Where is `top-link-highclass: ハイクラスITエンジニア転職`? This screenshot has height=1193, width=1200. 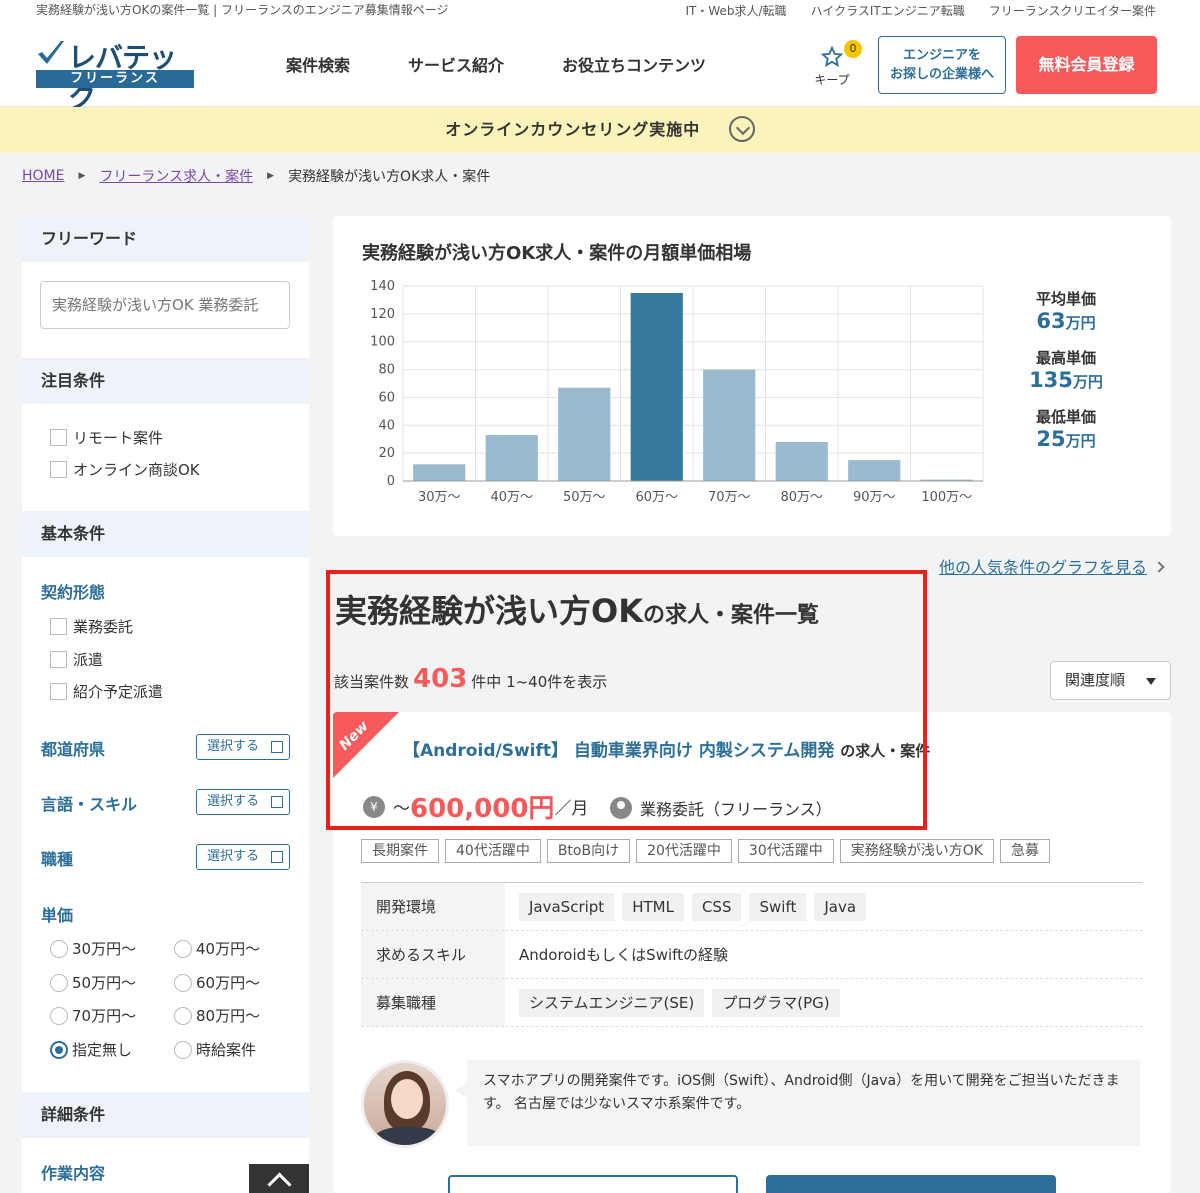 top-link-highclass: ハイクラスITエンジニア転職 is located at coordinates (888, 10).